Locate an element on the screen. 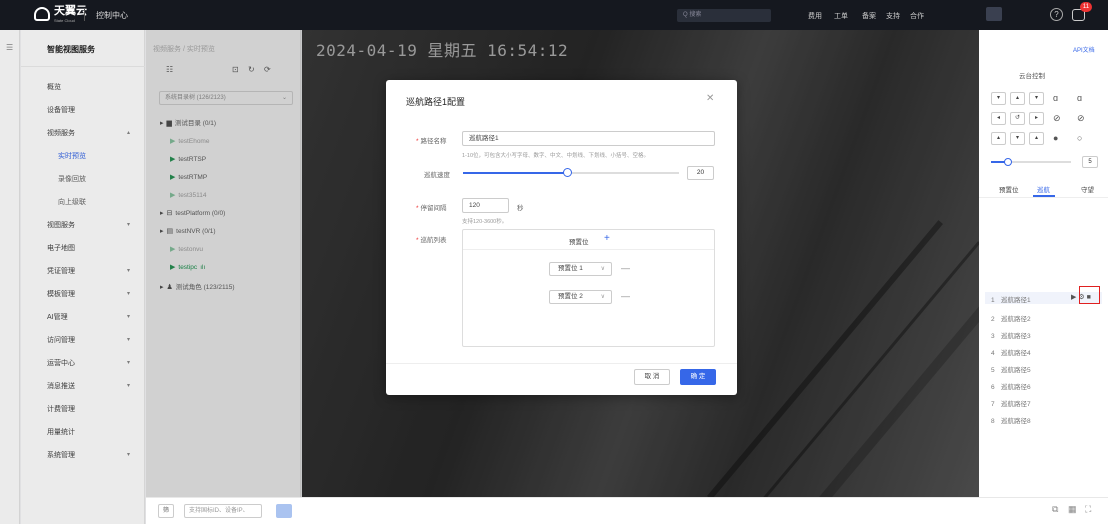 The width and height of the screenshot is (1108, 524). cruise-list-header-title: 预置位 is located at coordinates (579, 242).